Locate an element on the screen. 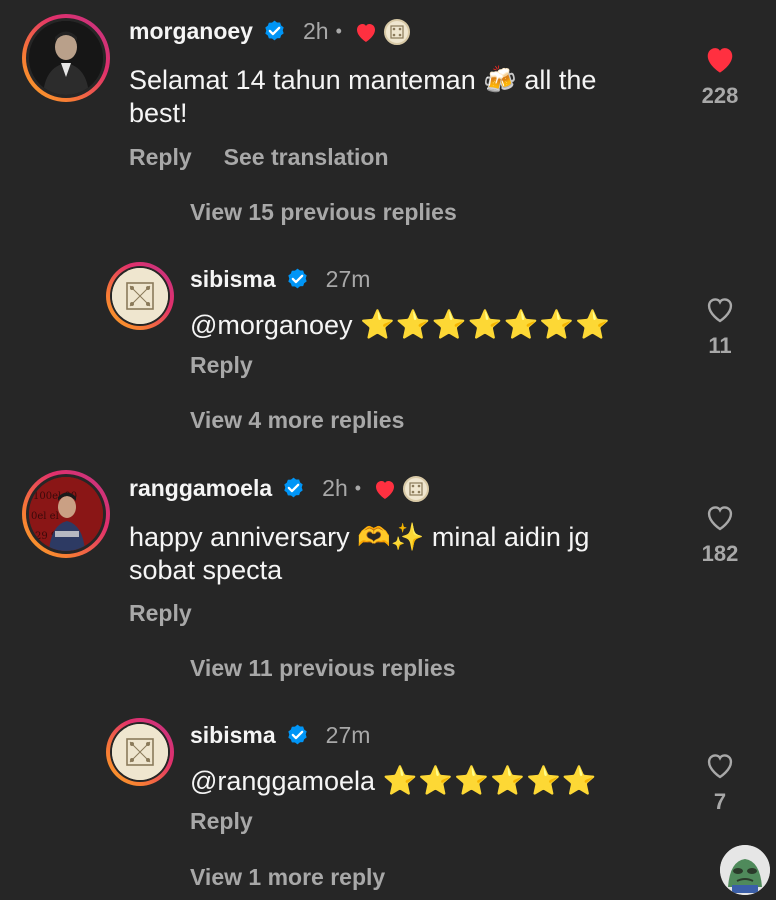  username: ranggamoela is located at coordinates (200, 488).